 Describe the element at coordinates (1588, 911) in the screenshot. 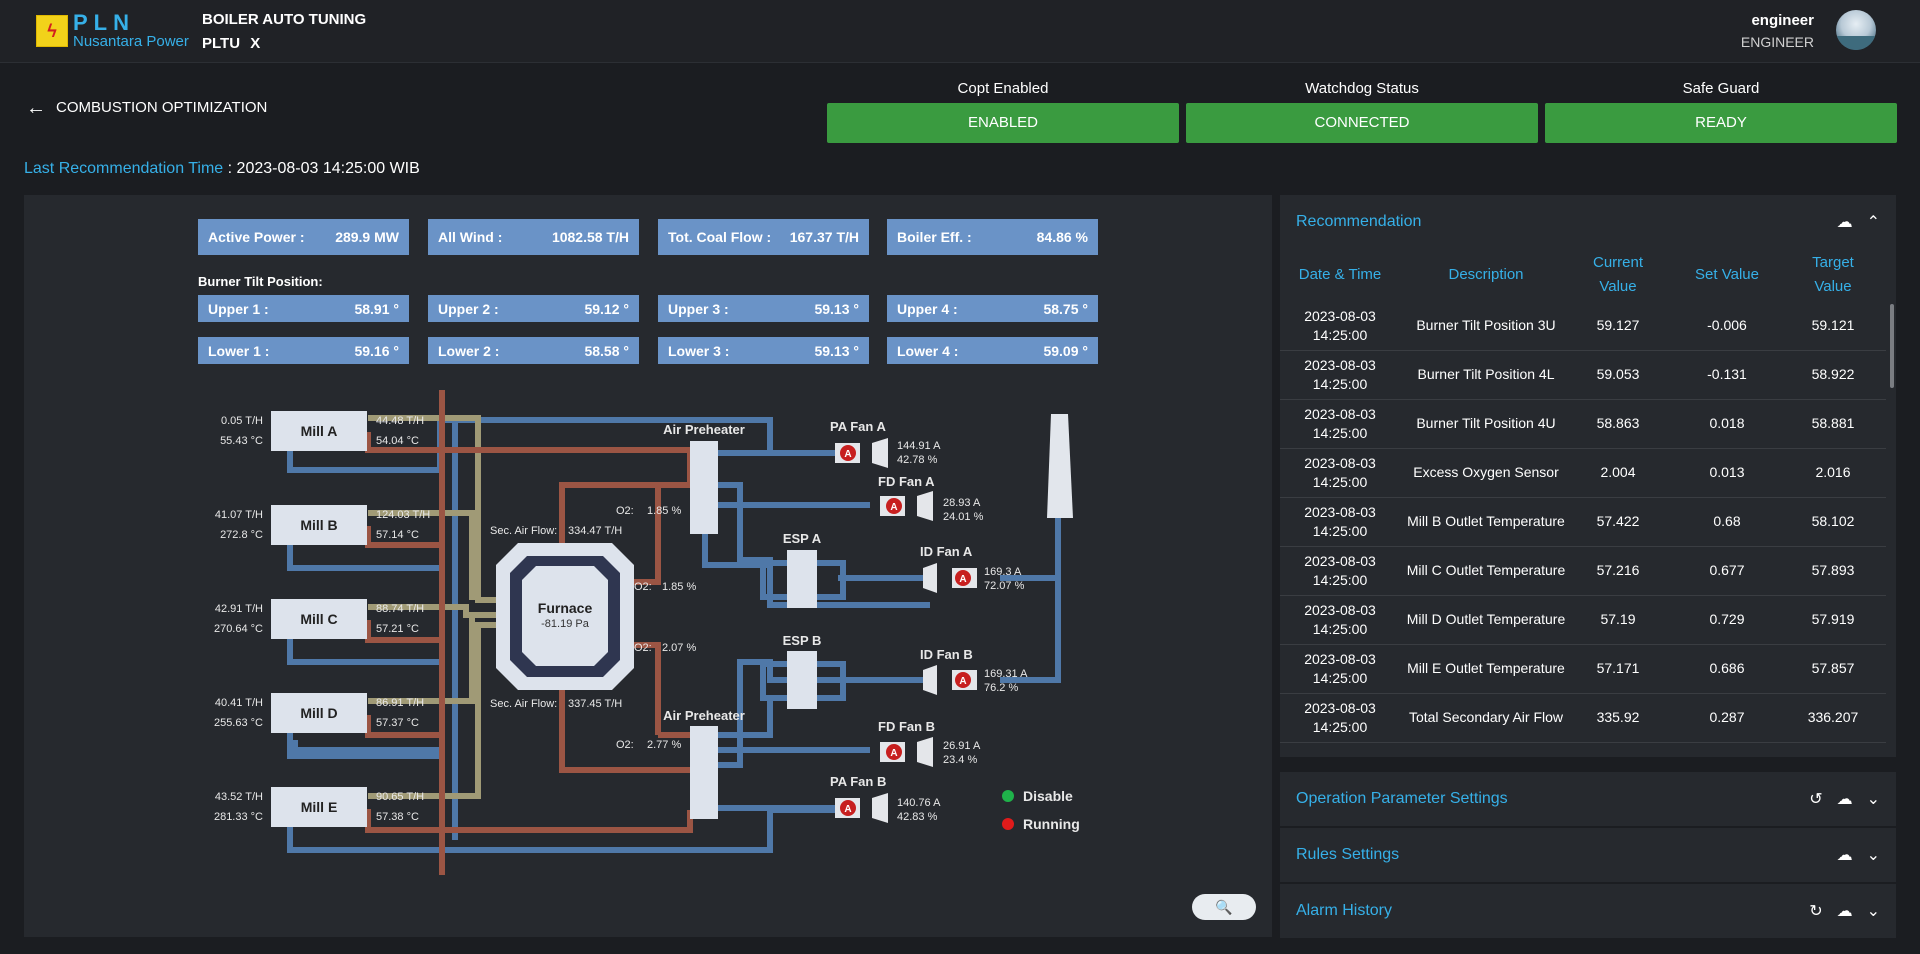

I see `alarm-history-header: Alarm History ↻ ☁ ⌄` at that location.